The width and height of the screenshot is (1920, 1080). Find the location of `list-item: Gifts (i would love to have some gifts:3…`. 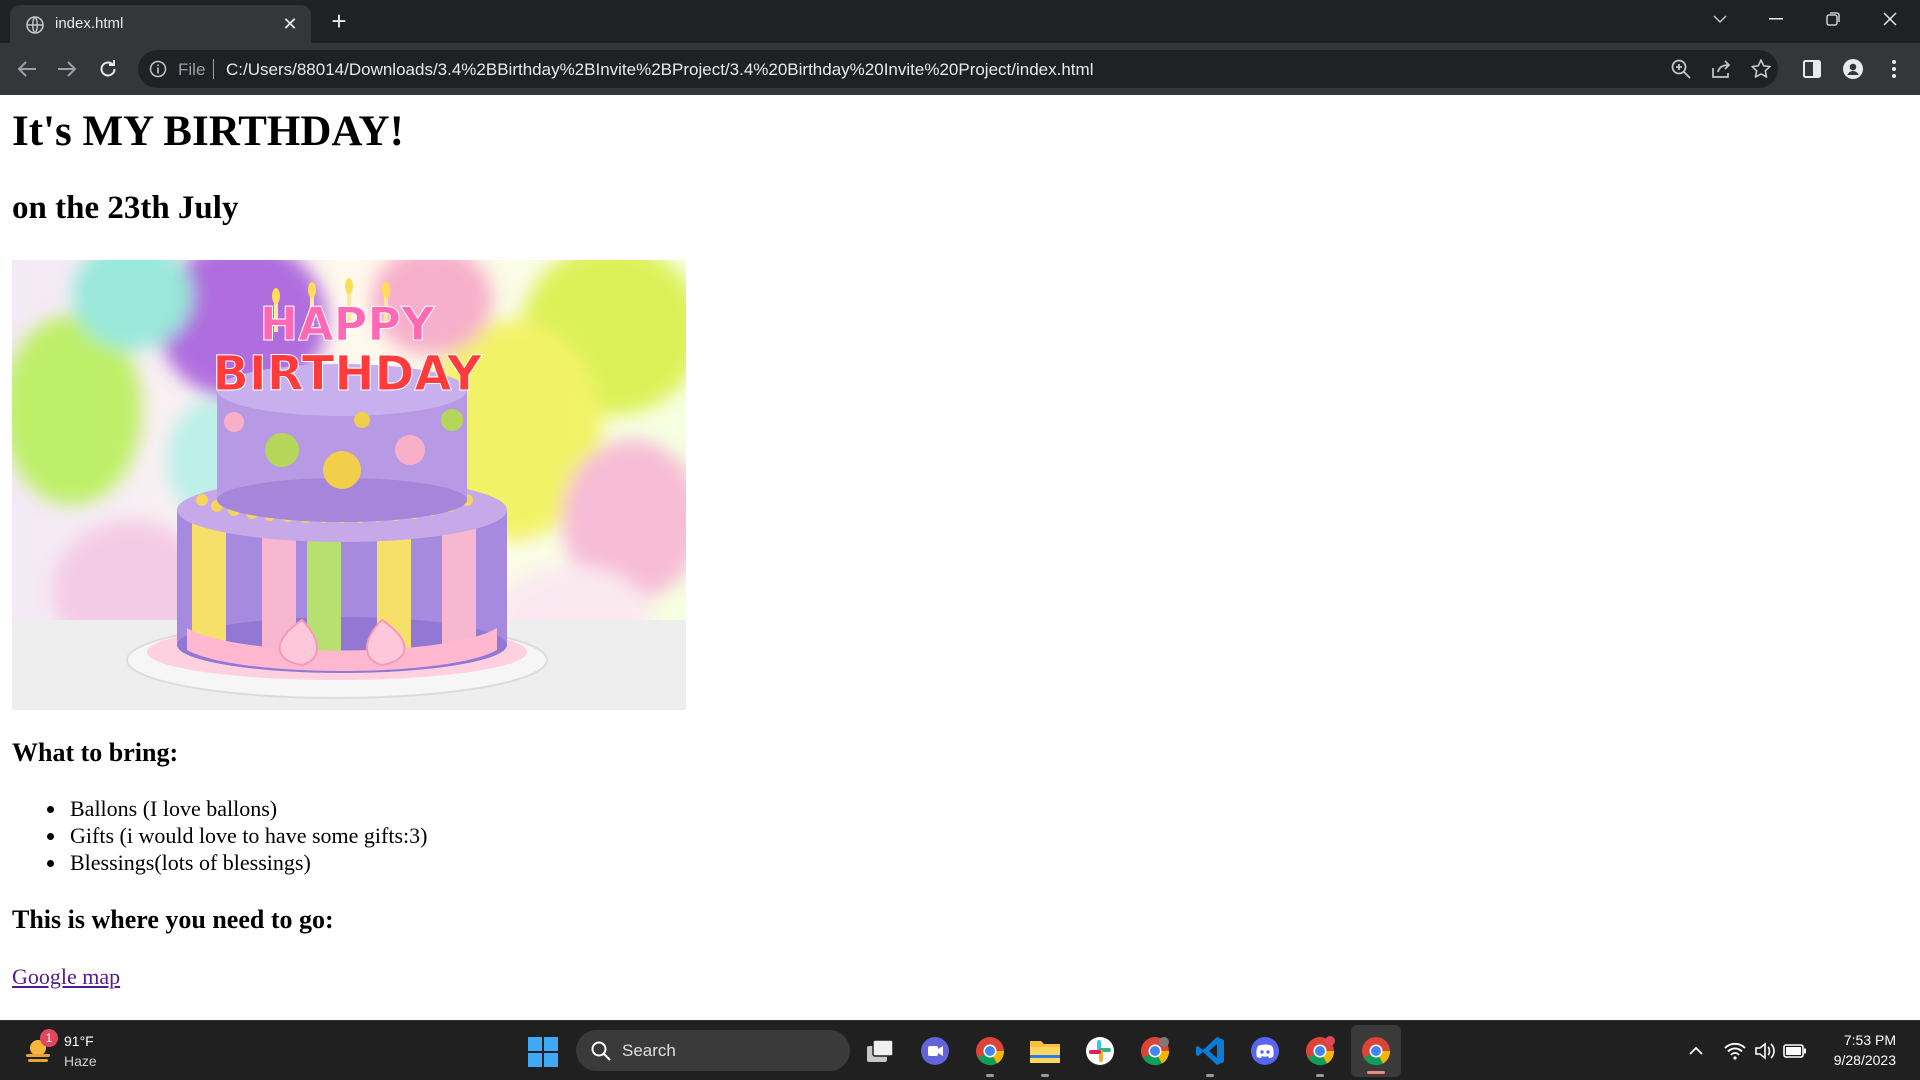

list-item: Gifts (i would love to have some gifts:3… is located at coordinates (237, 835).